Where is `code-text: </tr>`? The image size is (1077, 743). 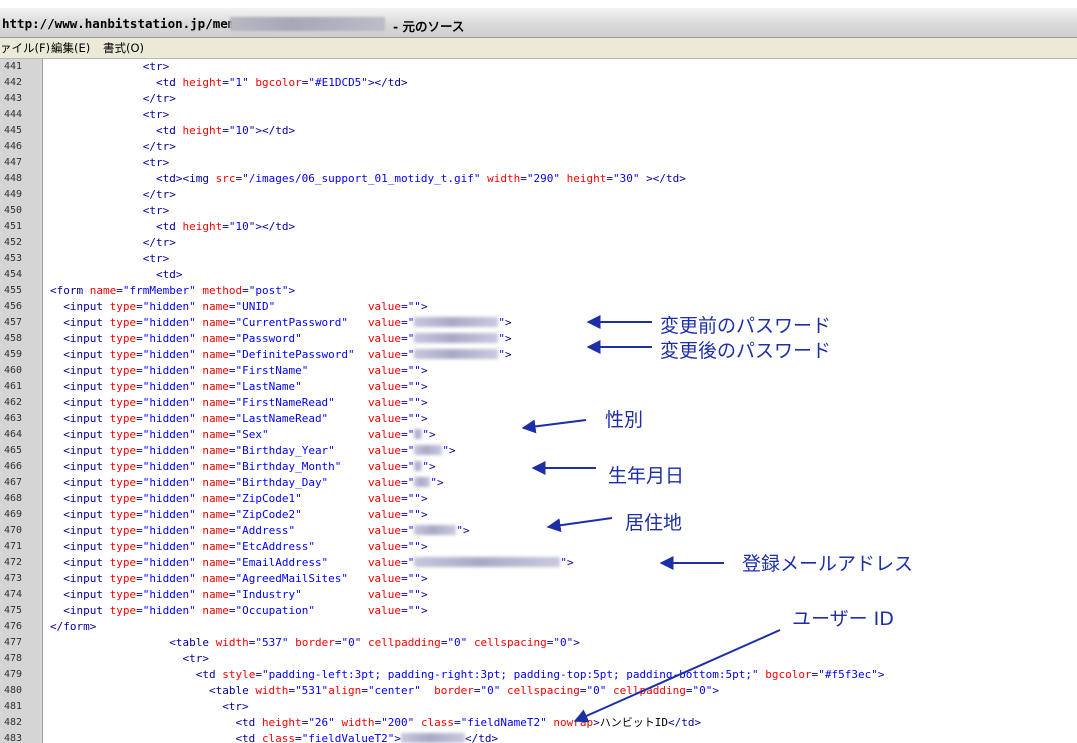 code-text: </tr> is located at coordinates (113, 243).